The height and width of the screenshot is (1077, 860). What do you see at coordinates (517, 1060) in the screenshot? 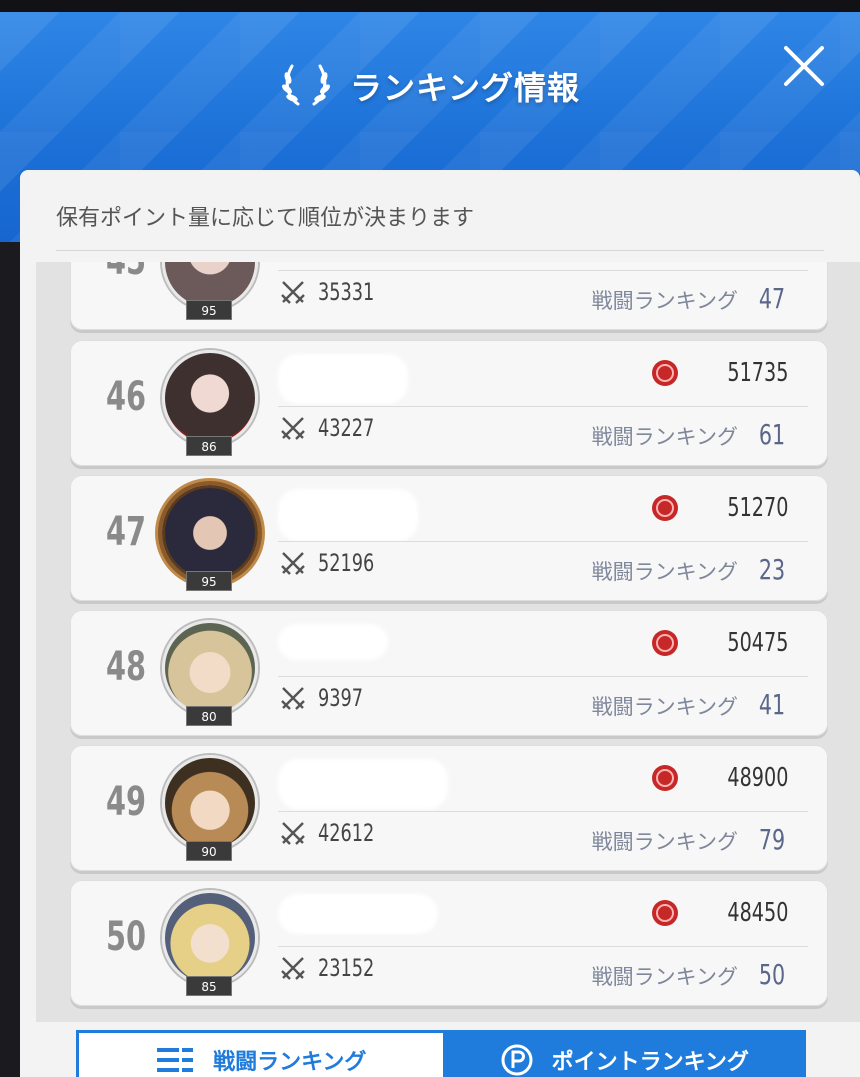
I see `point-p-icon` at bounding box center [517, 1060].